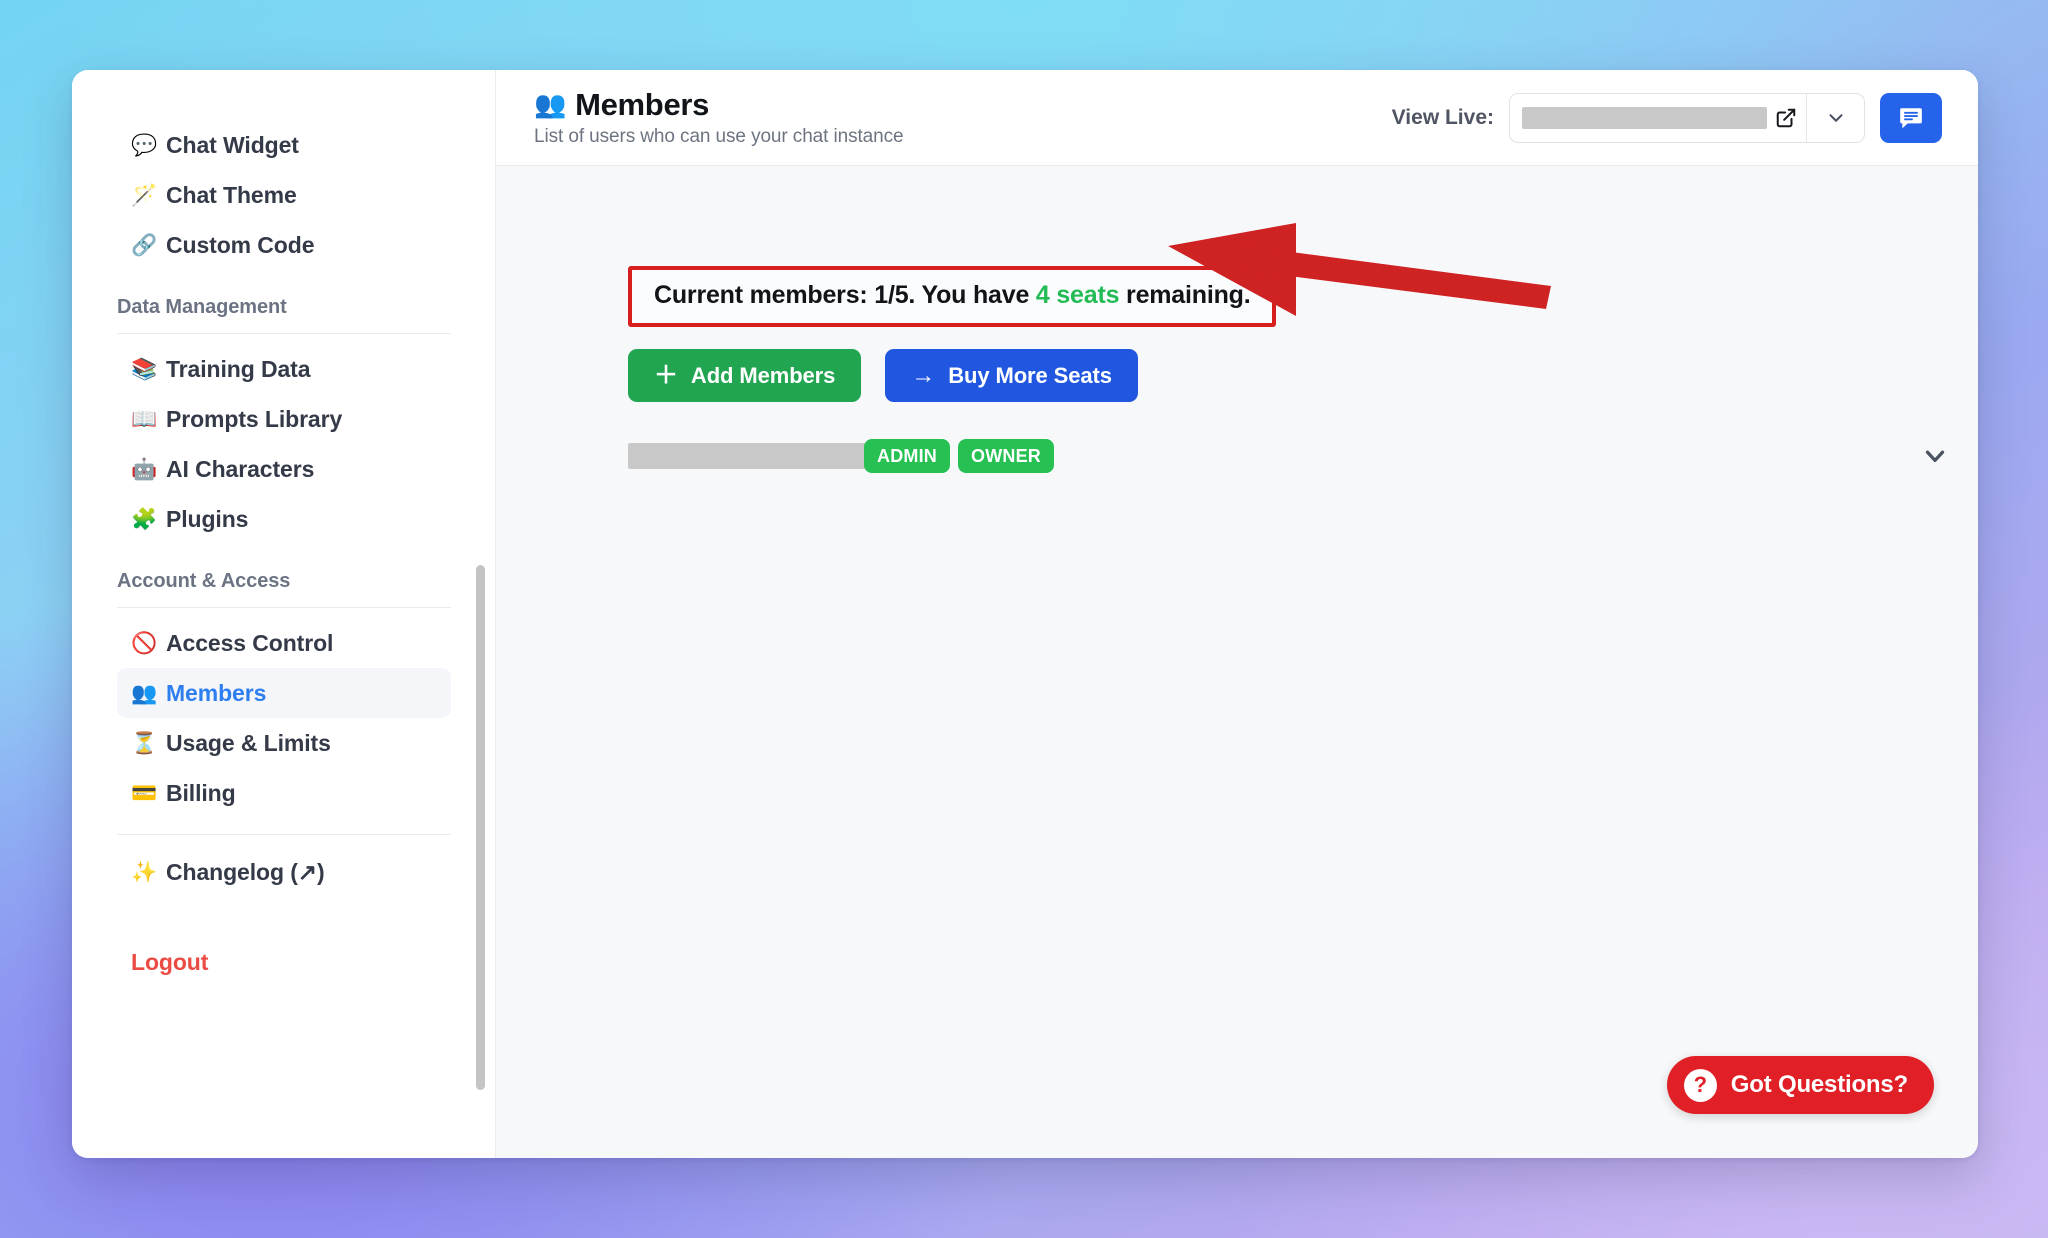 This screenshot has height=1238, width=2048. I want to click on status-badge-owner: OWNER, so click(1006, 456).